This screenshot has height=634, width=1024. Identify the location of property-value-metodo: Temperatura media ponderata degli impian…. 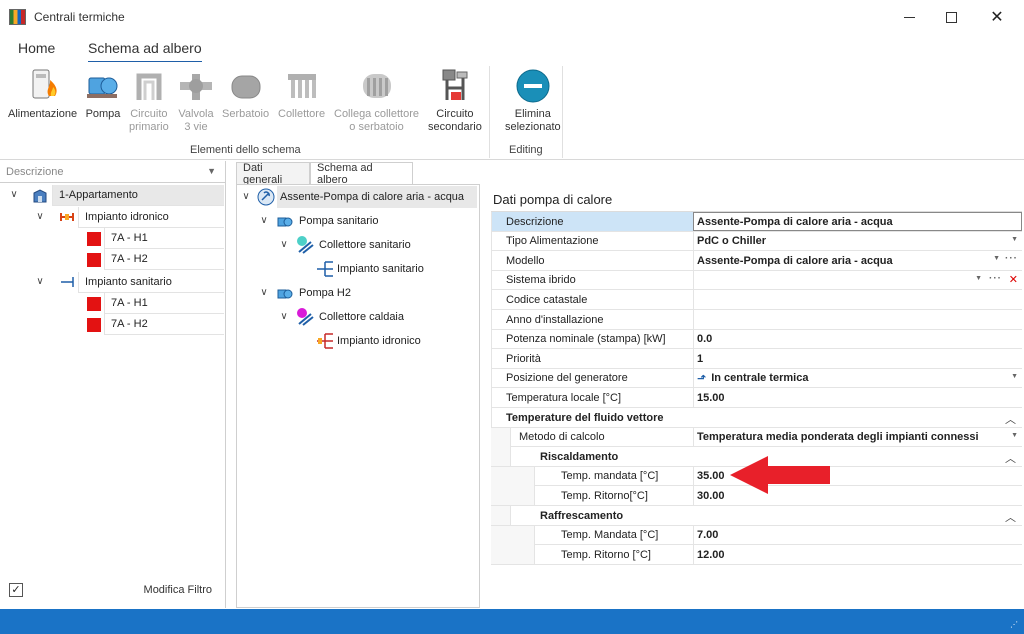
(857, 437).